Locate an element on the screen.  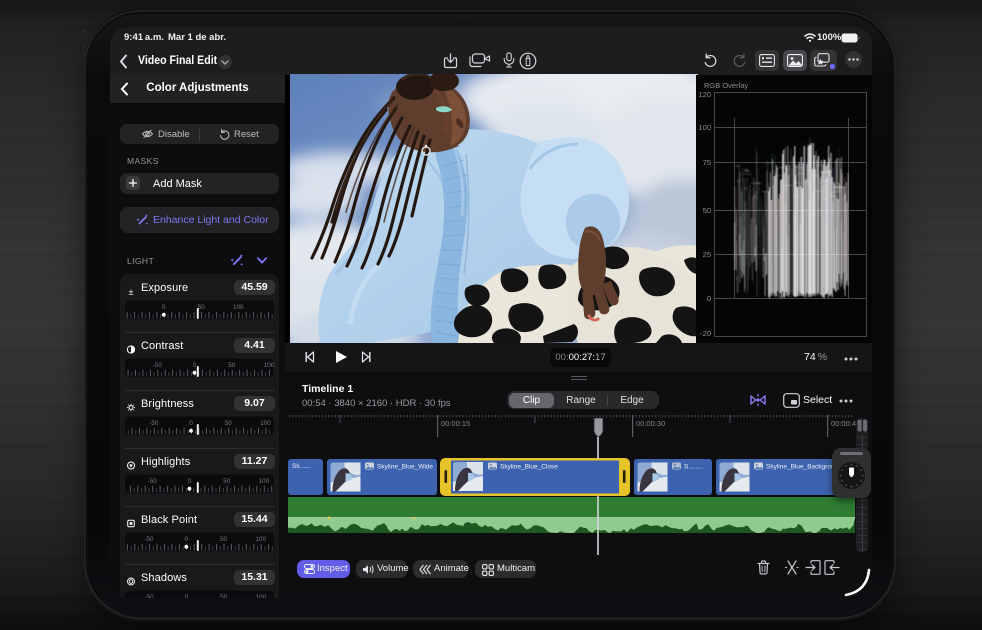
svg-text: 00:00:15 is located at coordinates (455, 423).